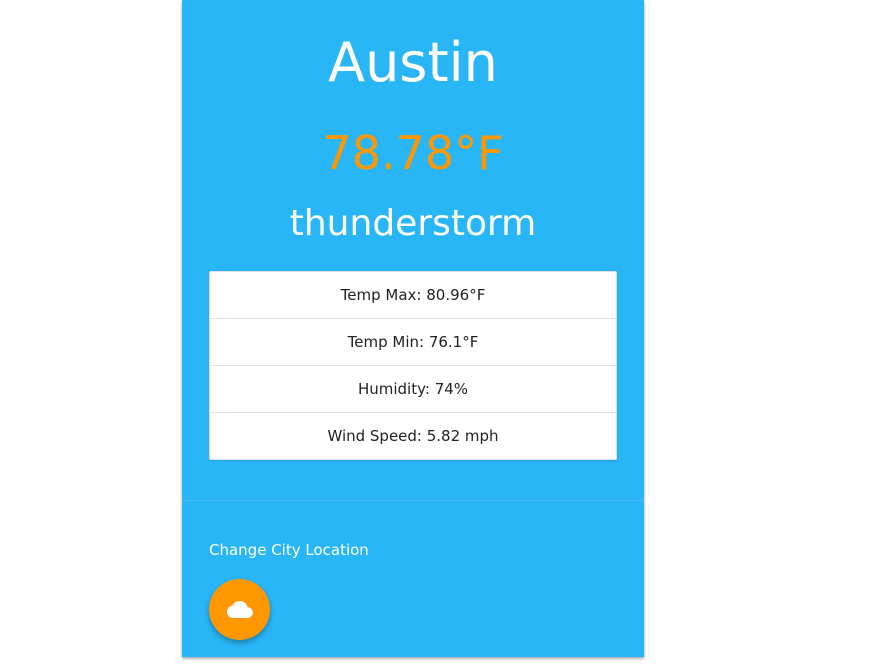  What do you see at coordinates (413, 342) in the screenshot?
I see `detail-temp-min: Temp Min: 76.1°F` at bounding box center [413, 342].